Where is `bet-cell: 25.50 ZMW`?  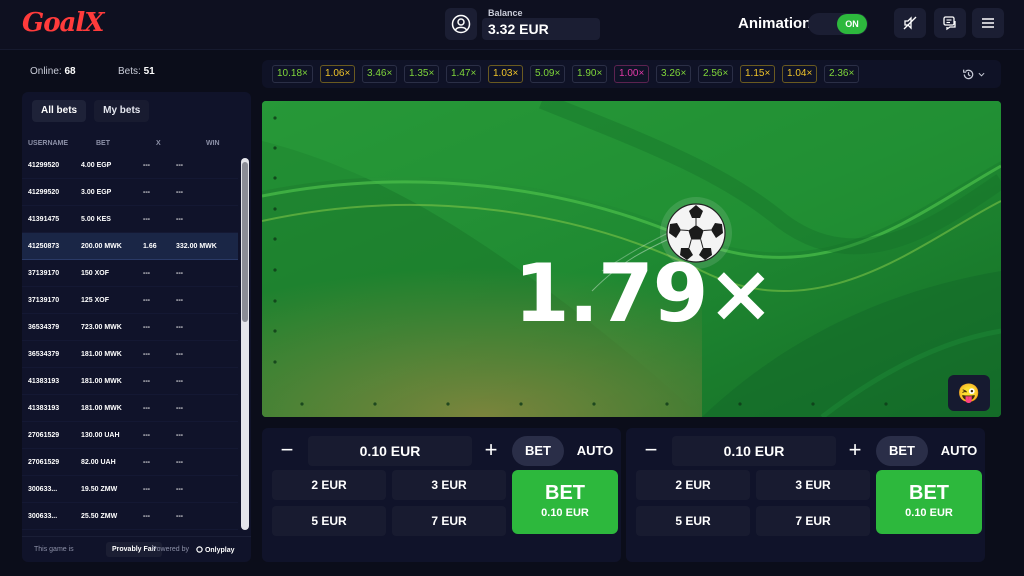
bet-cell: 25.50 ZMW is located at coordinates (99, 516).